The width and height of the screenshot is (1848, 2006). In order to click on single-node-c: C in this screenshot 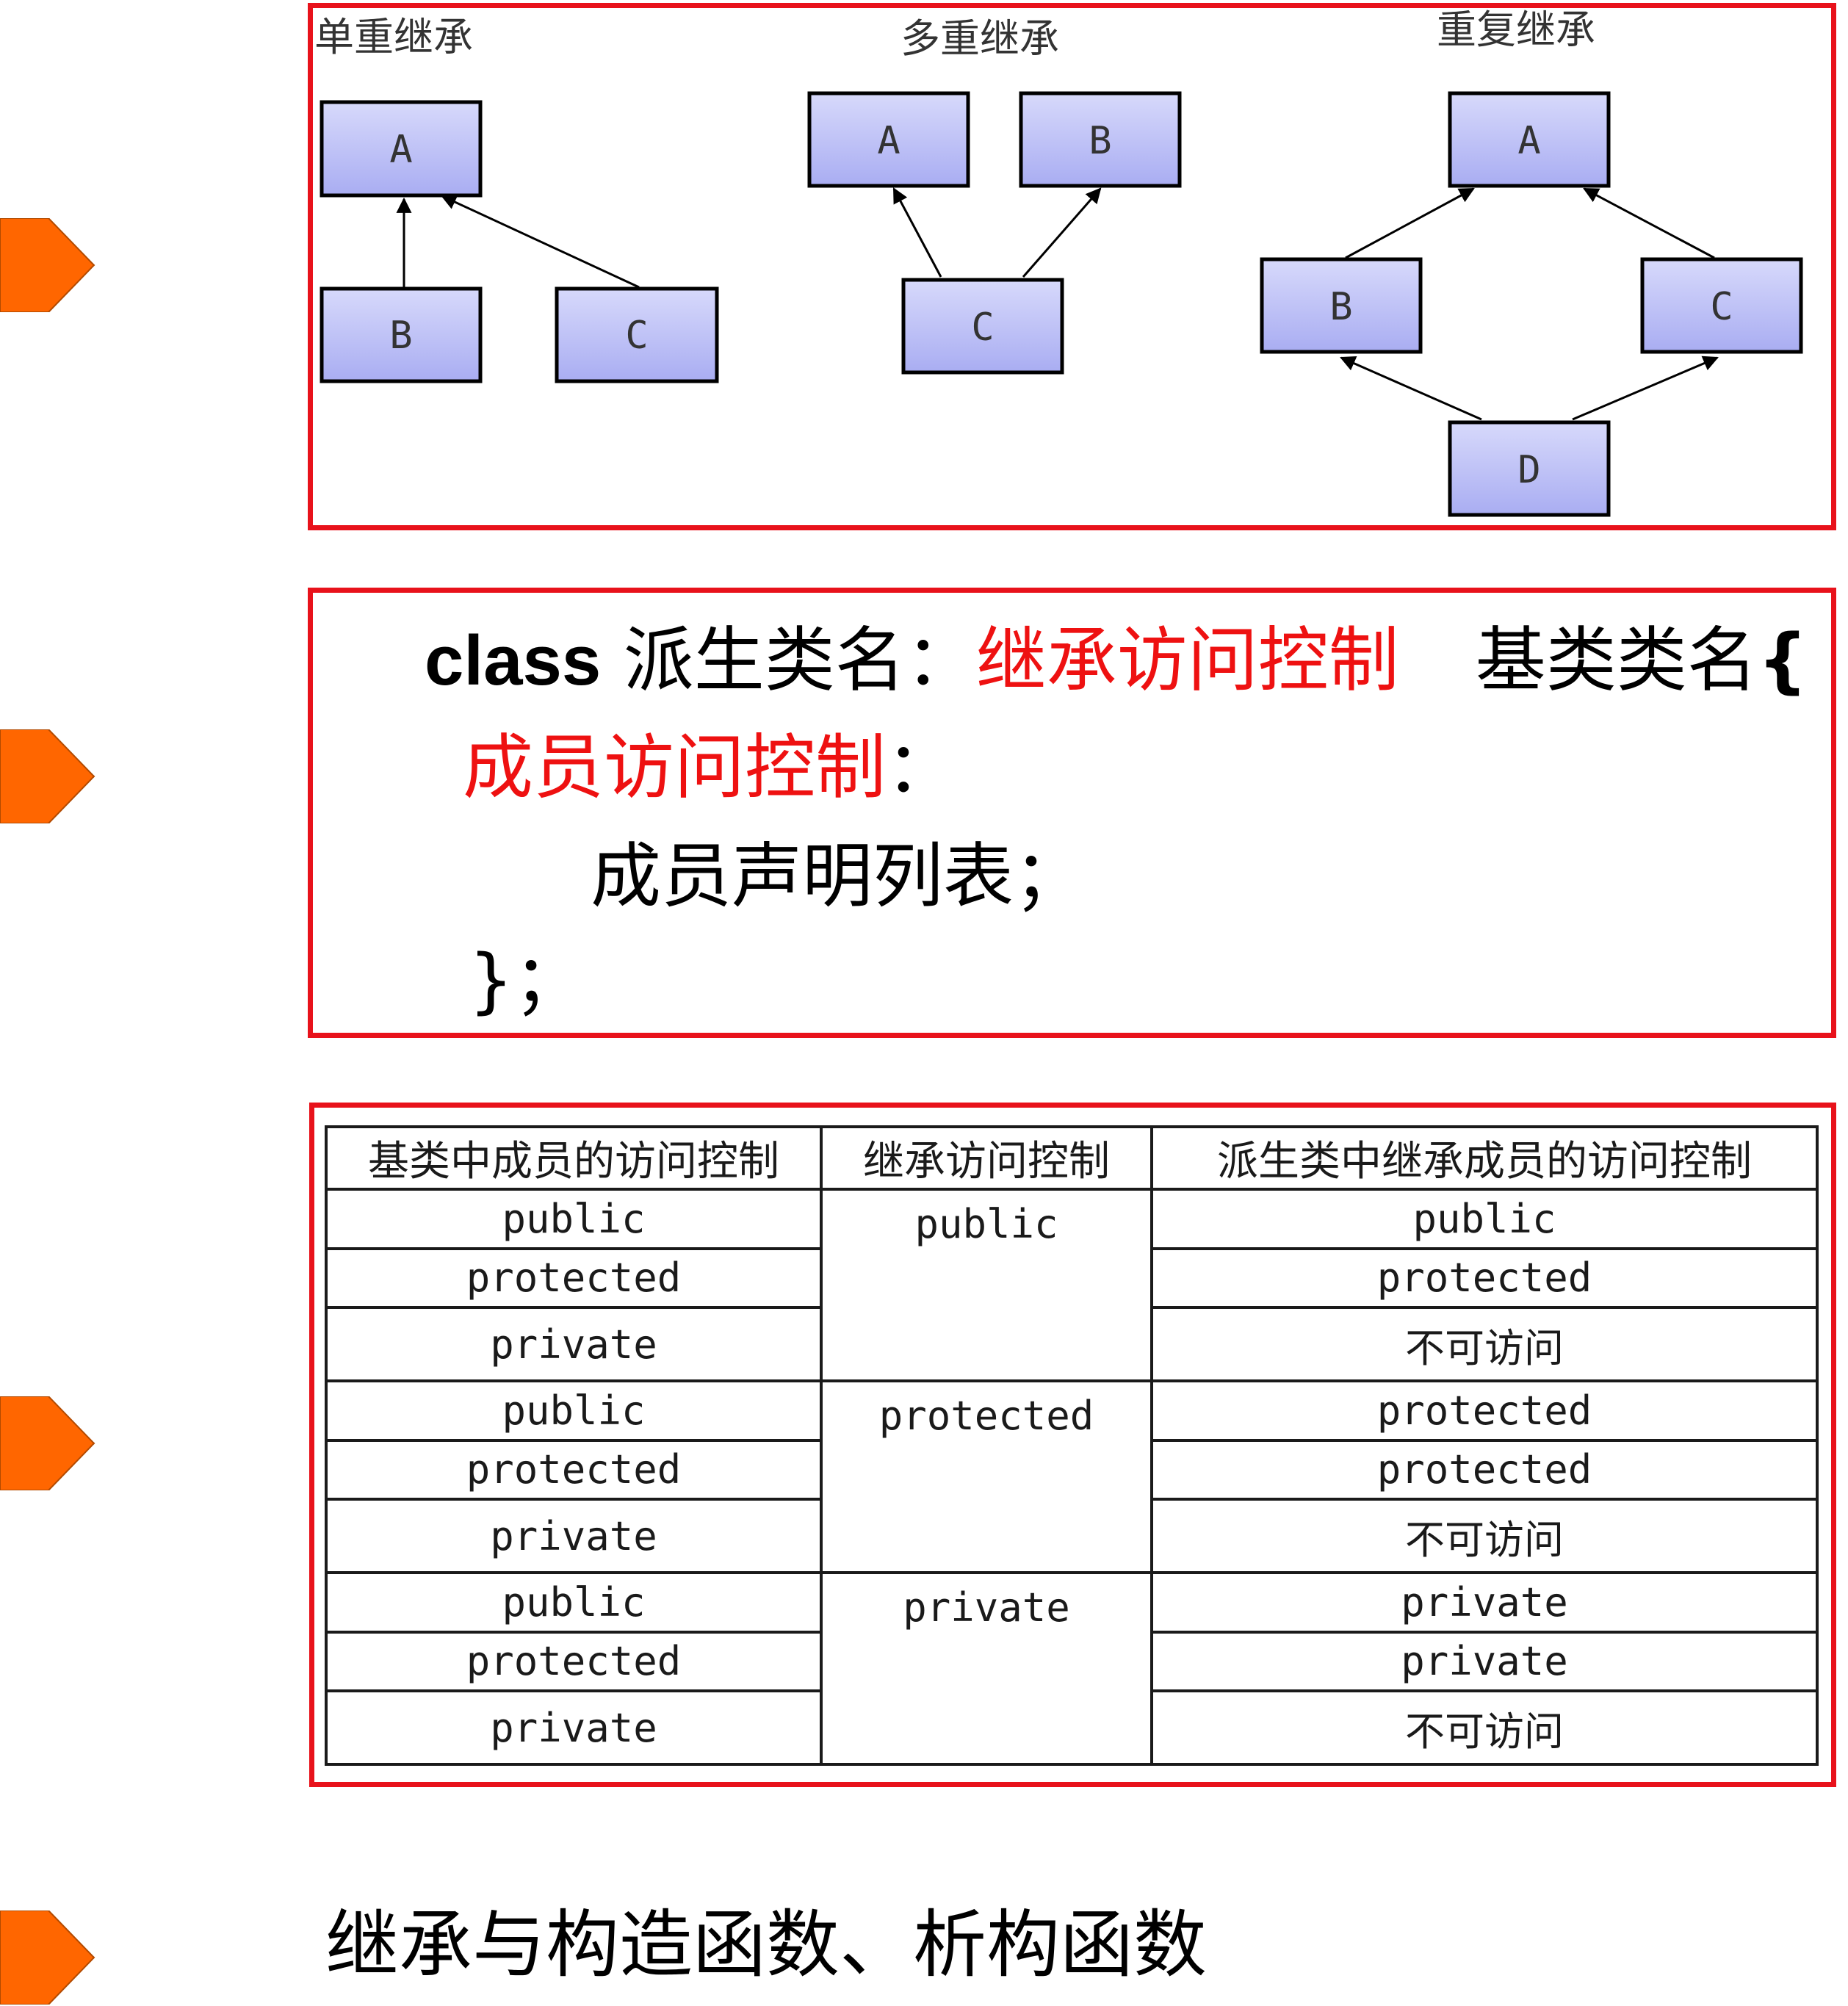, I will do `click(637, 334)`.